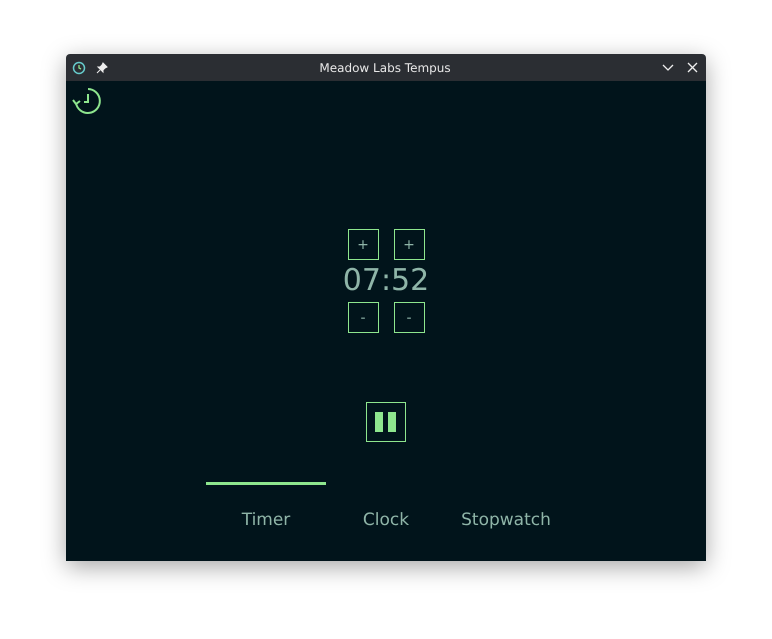 This screenshot has height=639, width=772. I want to click on pause-button, so click(386, 422).